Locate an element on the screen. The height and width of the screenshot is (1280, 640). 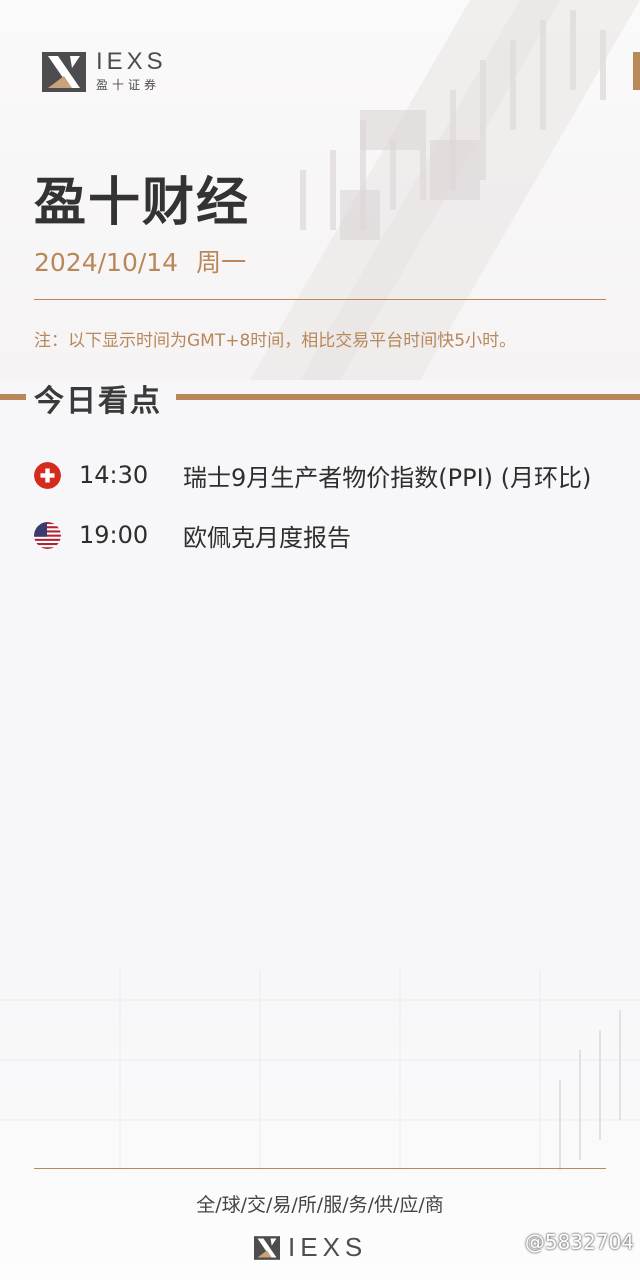
event-time: 19:00 is located at coordinates (114, 535).